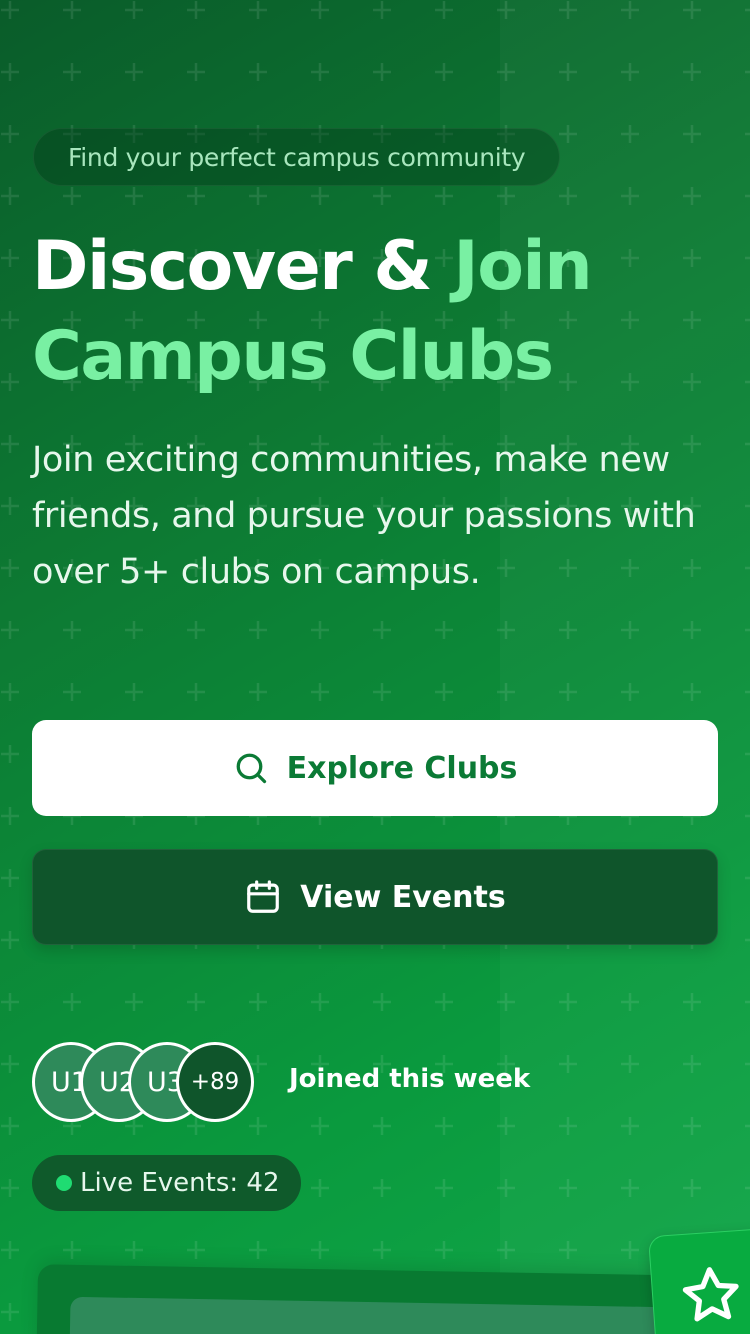 This screenshot has width=750, height=1334. I want to click on joined-label: Joined this week, so click(410, 1079).